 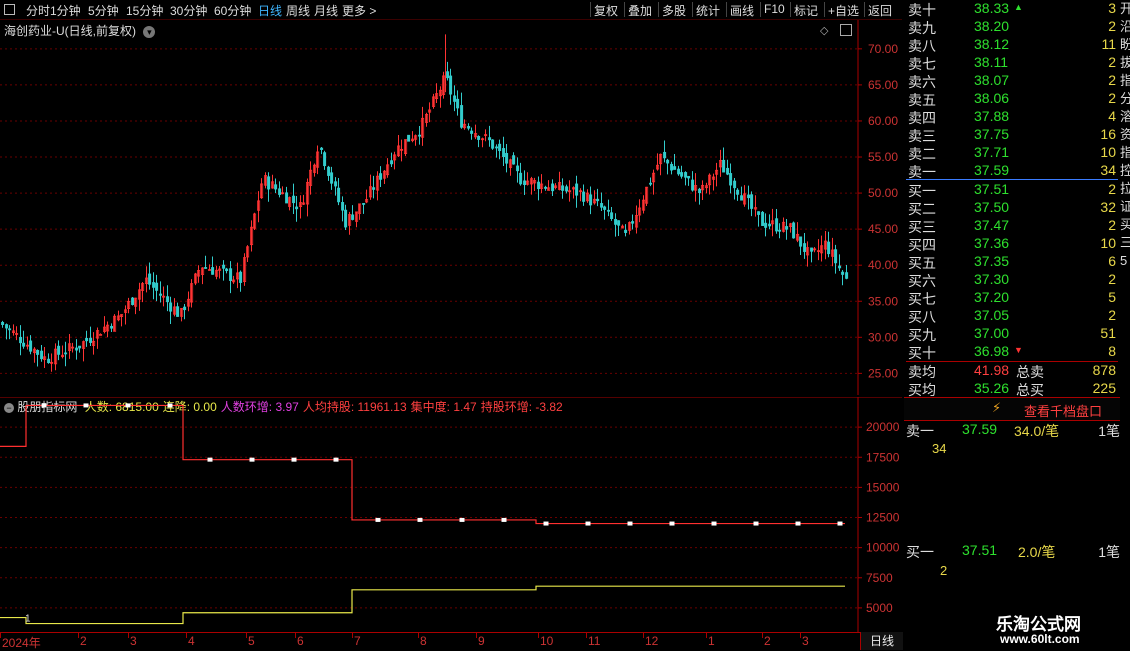 What do you see at coordinates (9, 9) in the screenshot?
I see `menu-square-icon` at bounding box center [9, 9].